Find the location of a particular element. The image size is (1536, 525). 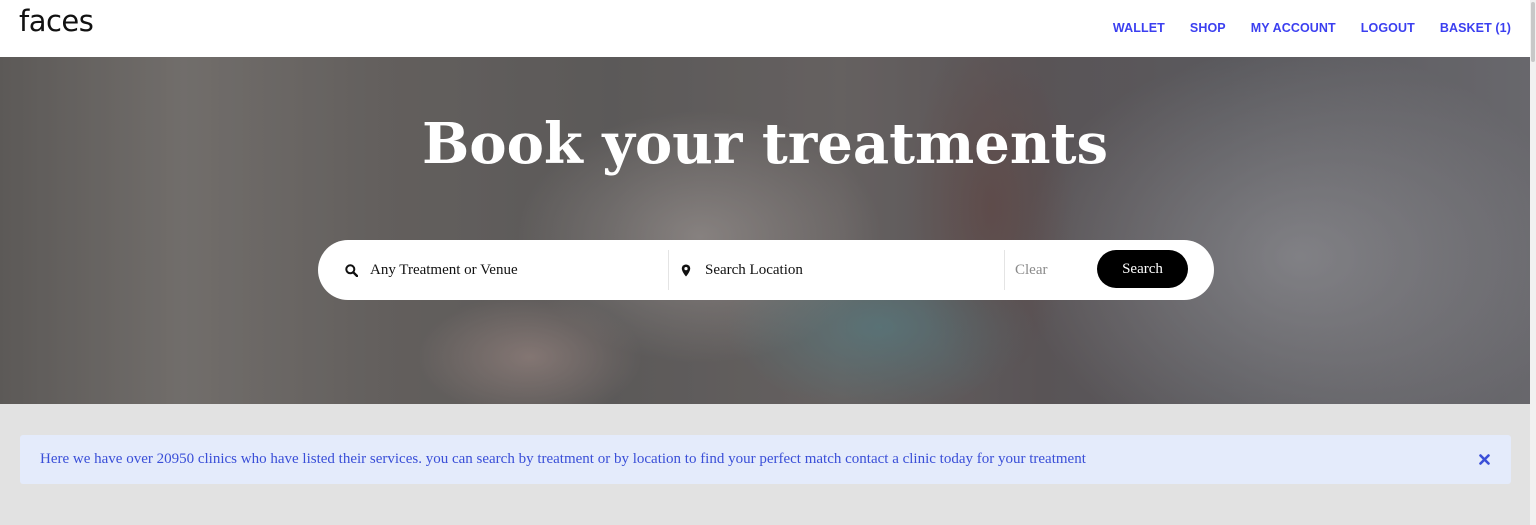

site-logo: faces is located at coordinates (56, 21).